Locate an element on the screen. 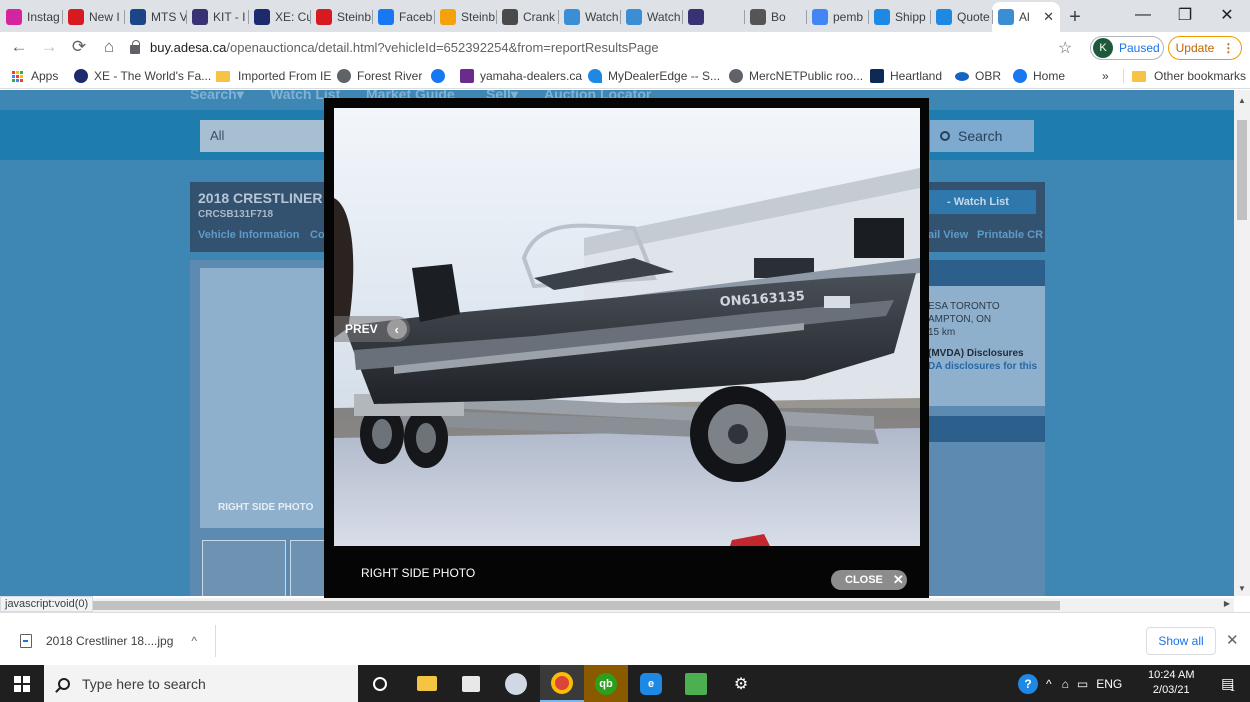 The image size is (1250, 702). browser-tab: Bo is located at coordinates (775, 17).